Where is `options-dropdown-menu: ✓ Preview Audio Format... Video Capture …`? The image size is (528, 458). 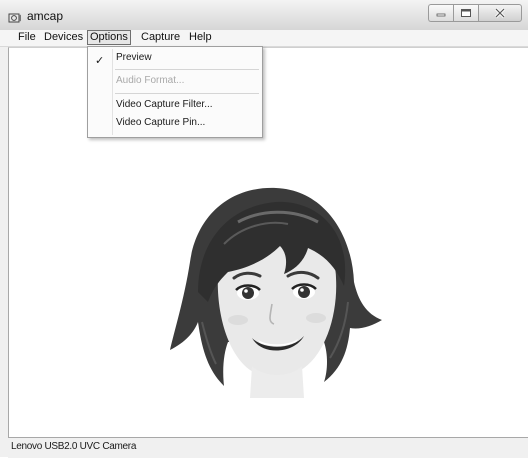 options-dropdown-menu: ✓ Preview Audio Format... Video Capture … is located at coordinates (175, 92).